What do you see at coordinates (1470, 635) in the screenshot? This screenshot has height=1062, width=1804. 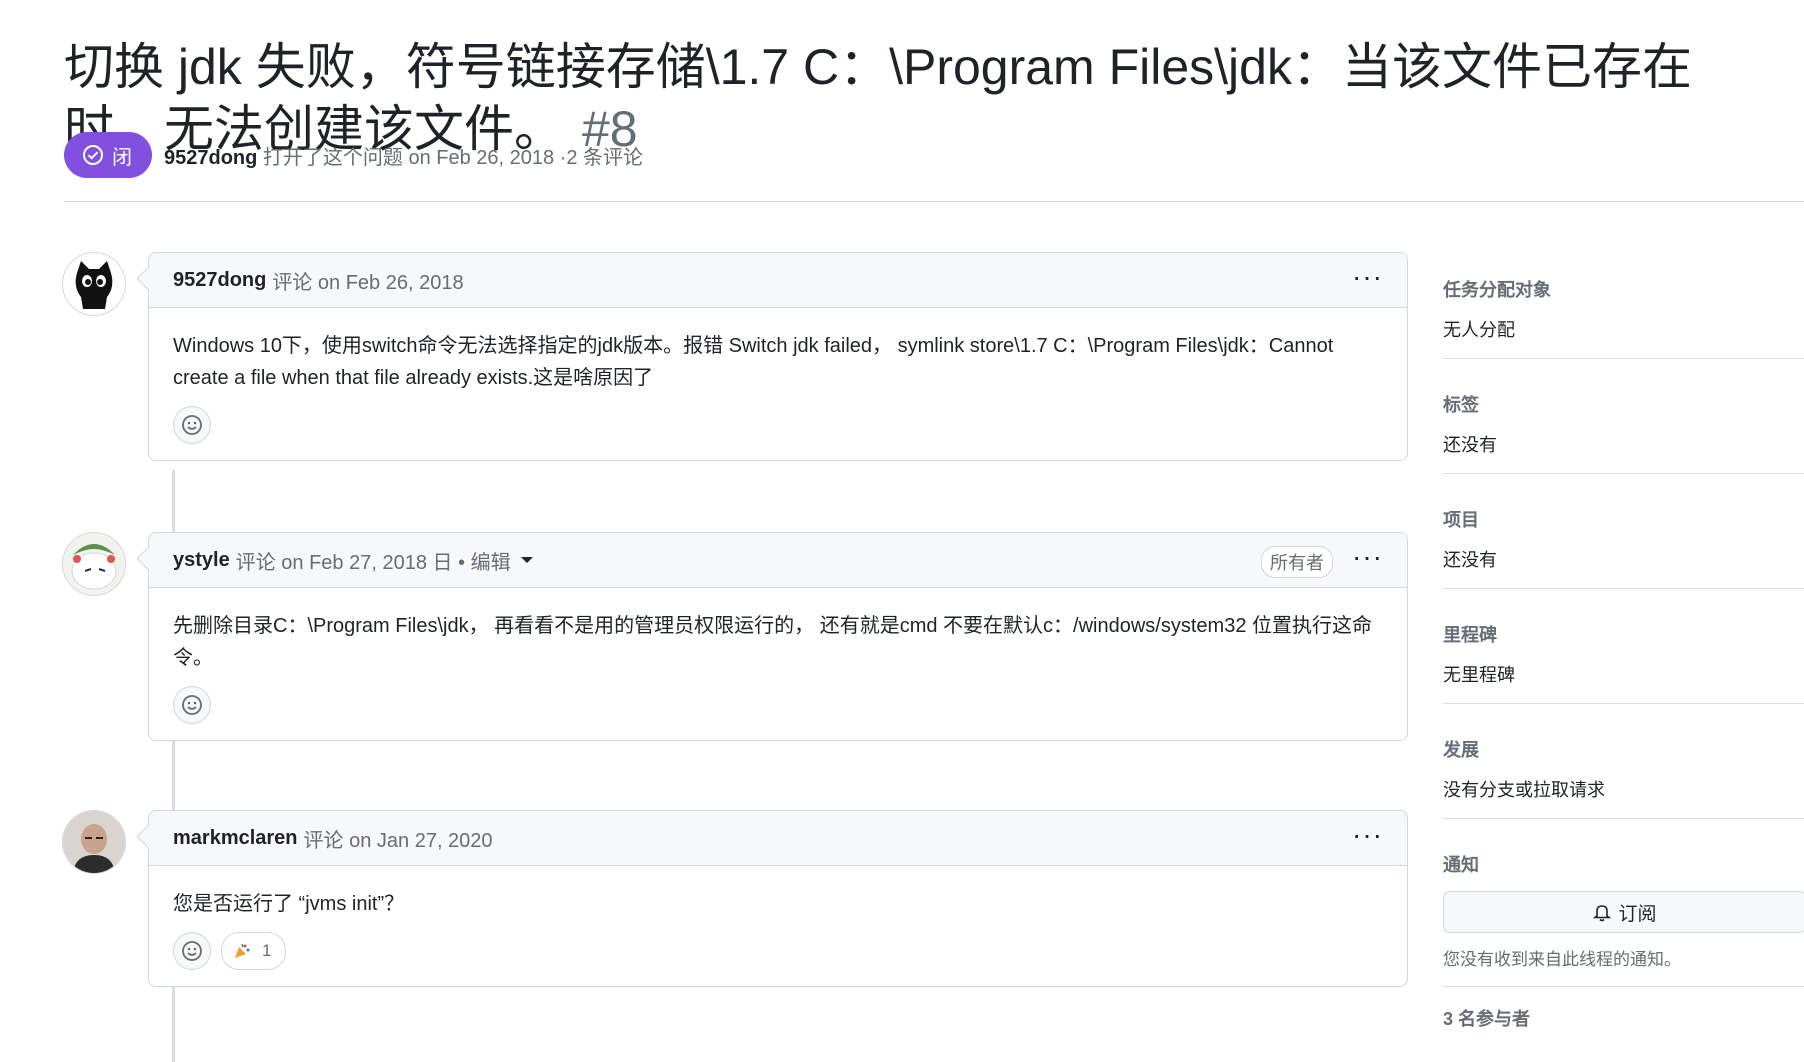 I see `milestone-heading: 里程碑` at bounding box center [1470, 635].